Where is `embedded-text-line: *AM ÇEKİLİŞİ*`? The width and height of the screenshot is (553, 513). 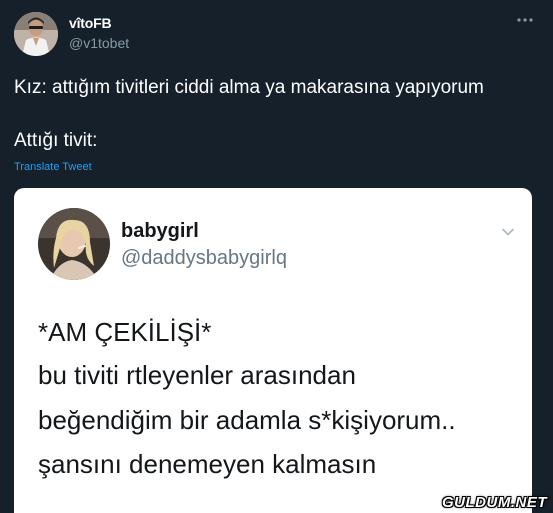 embedded-text-line: *AM ÇEKİLİŞİ* is located at coordinates (125, 332).